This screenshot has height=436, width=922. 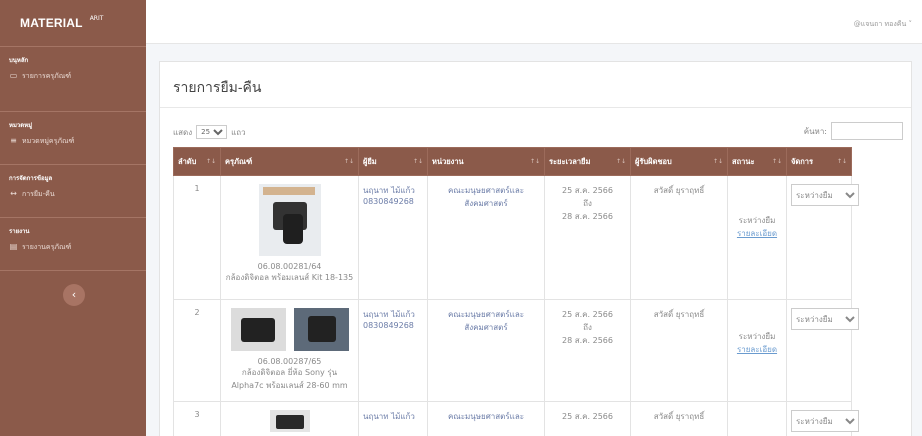 What do you see at coordinates (239, 161) in the screenshot?
I see `header-label: ครุภัณฑ์` at bounding box center [239, 161].